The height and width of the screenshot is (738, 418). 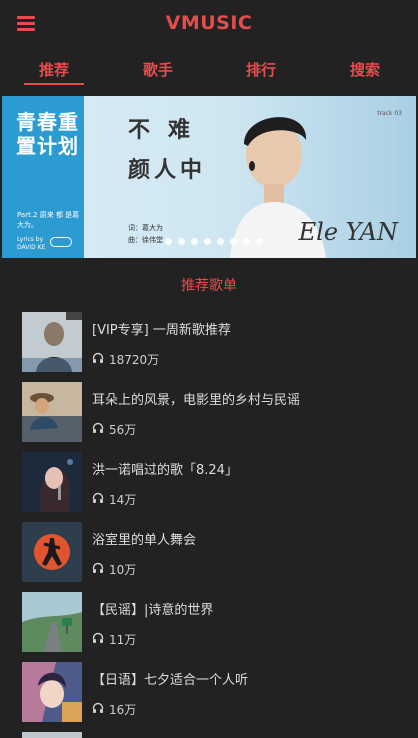 I want to click on banner-lyricist: 词：葛大为, so click(x=145, y=228).